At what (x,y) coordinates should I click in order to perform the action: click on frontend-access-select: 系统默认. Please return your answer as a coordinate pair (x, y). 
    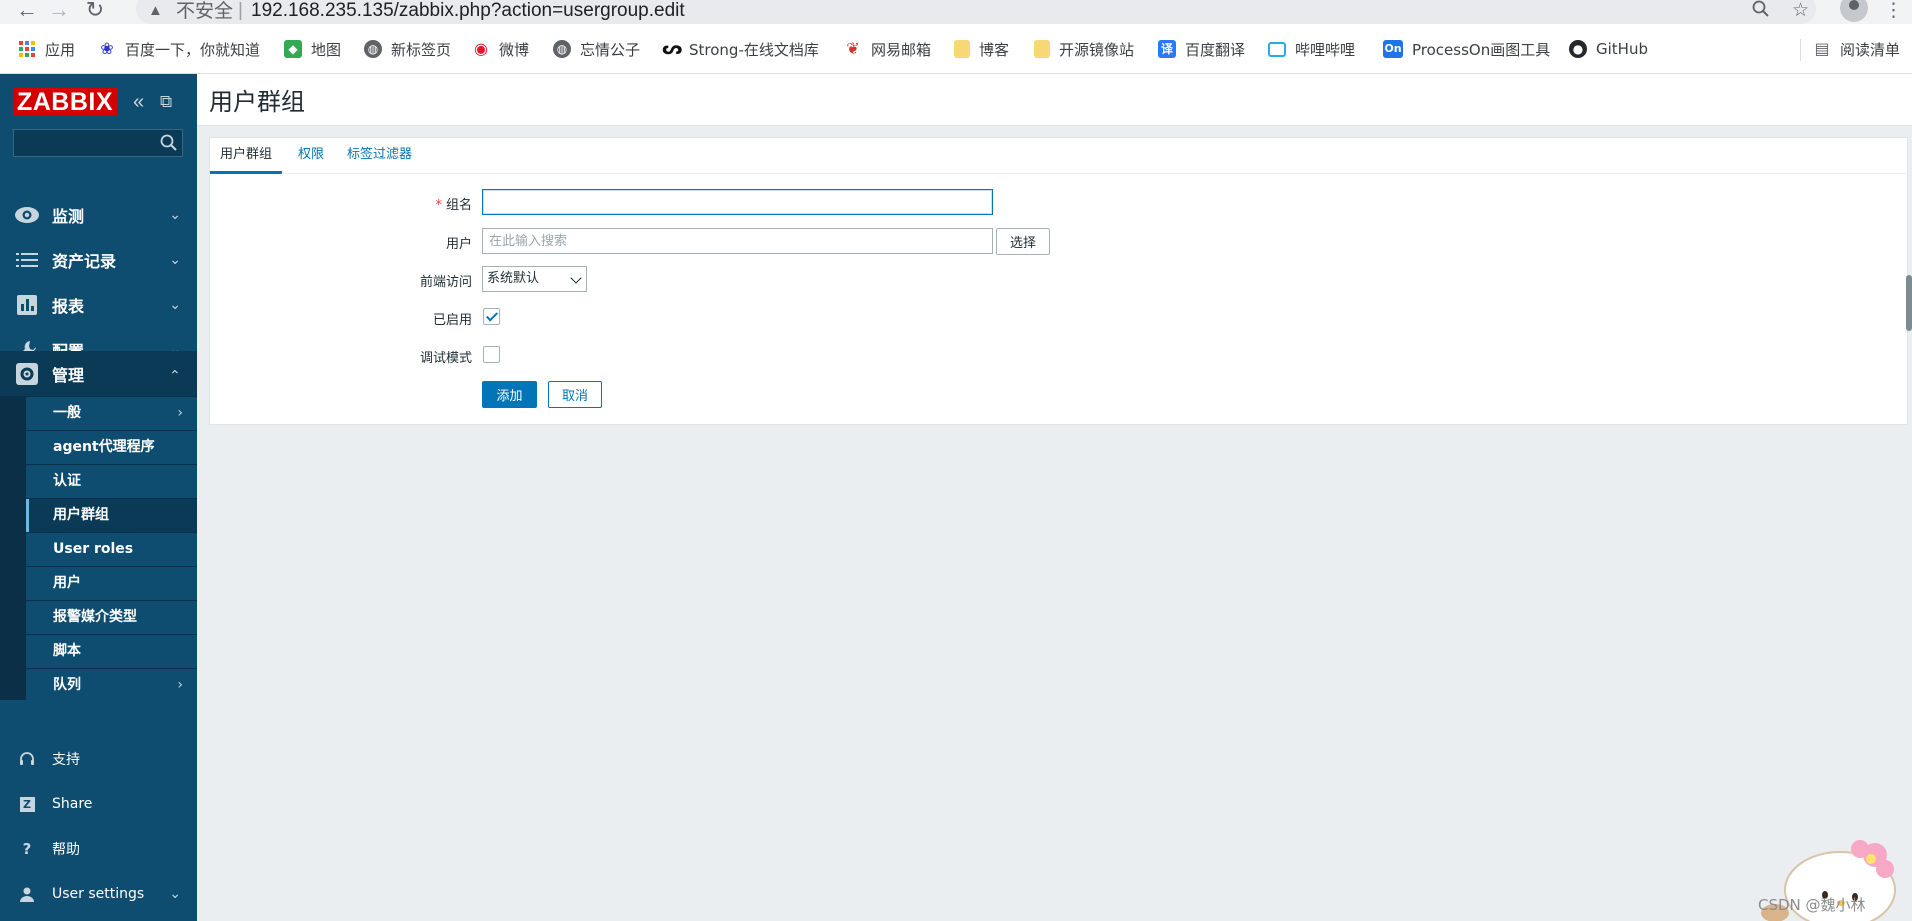
    Looking at the image, I should click on (534, 279).